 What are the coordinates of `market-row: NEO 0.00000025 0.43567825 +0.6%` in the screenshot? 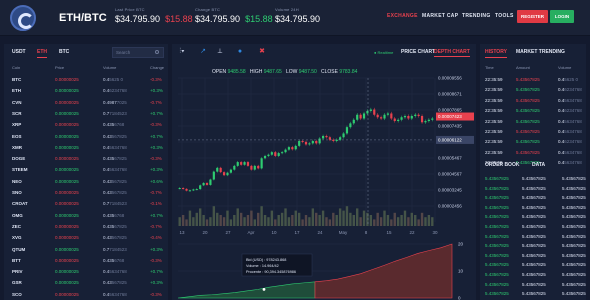 It's located at (86, 182).